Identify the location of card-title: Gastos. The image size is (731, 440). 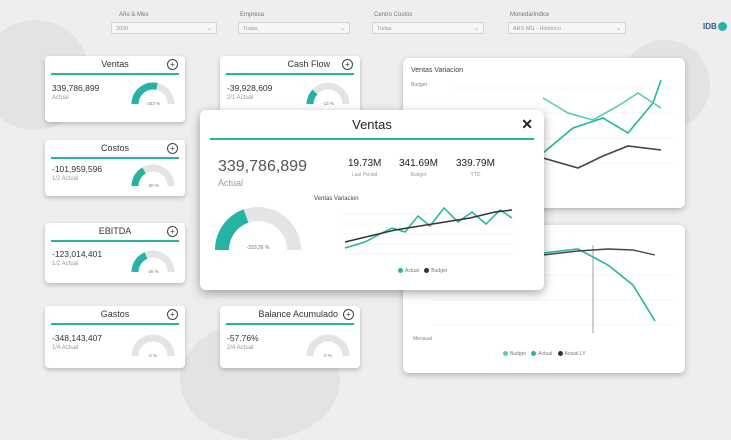
(115, 314).